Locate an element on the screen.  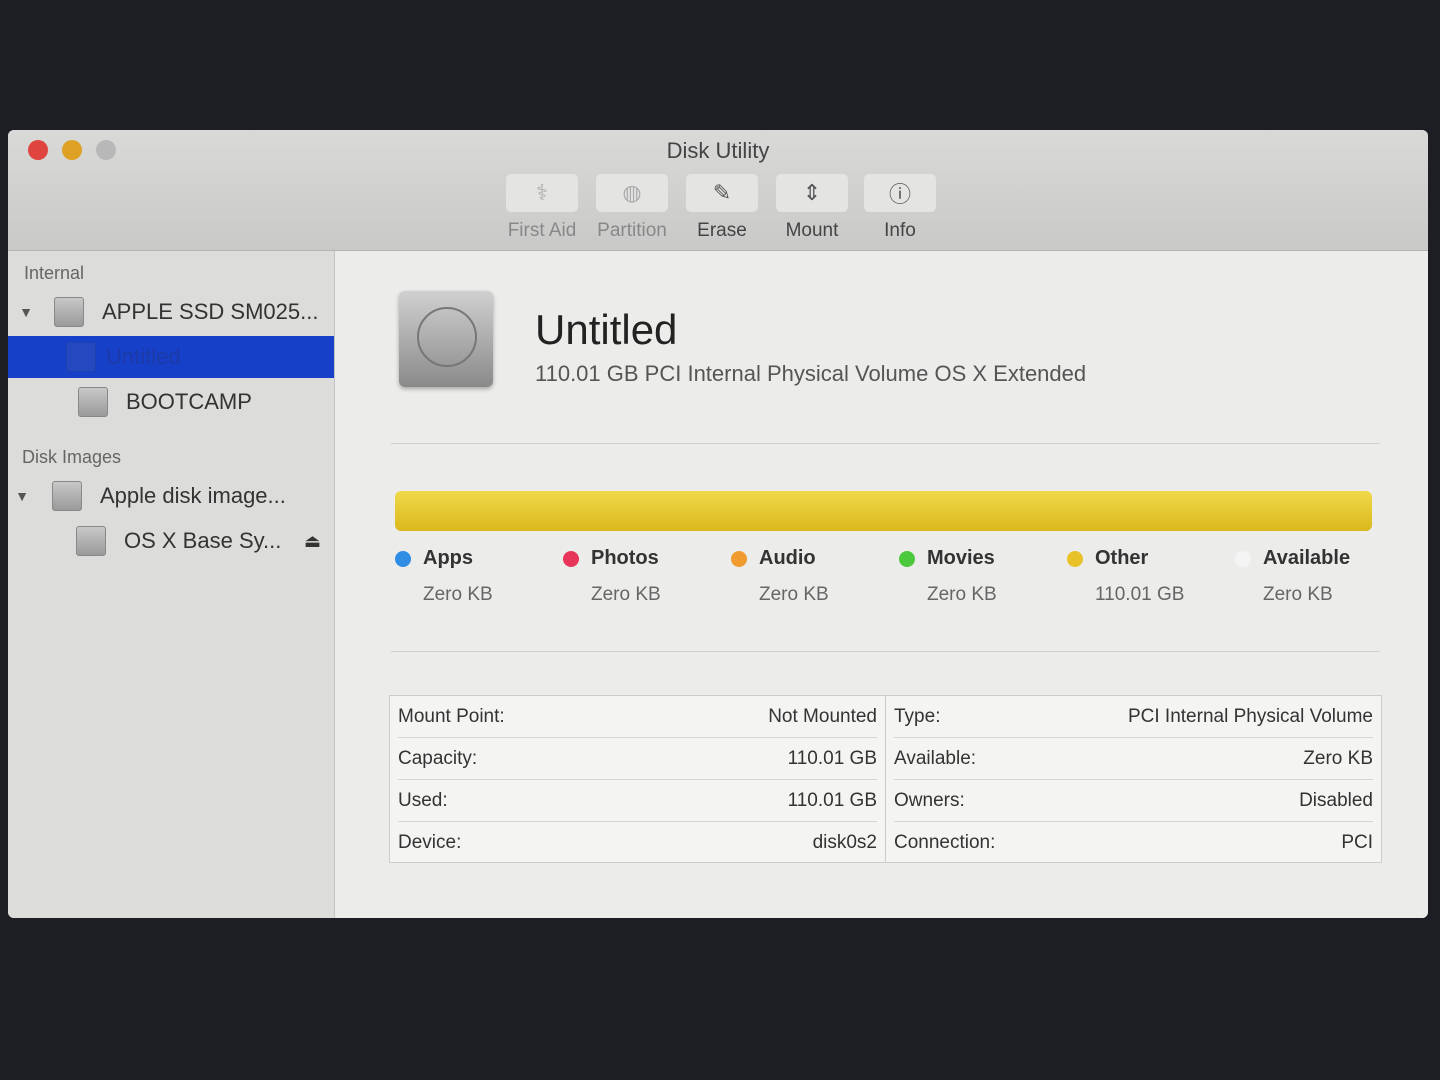
section-internal: Internal is located at coordinates (54, 273).